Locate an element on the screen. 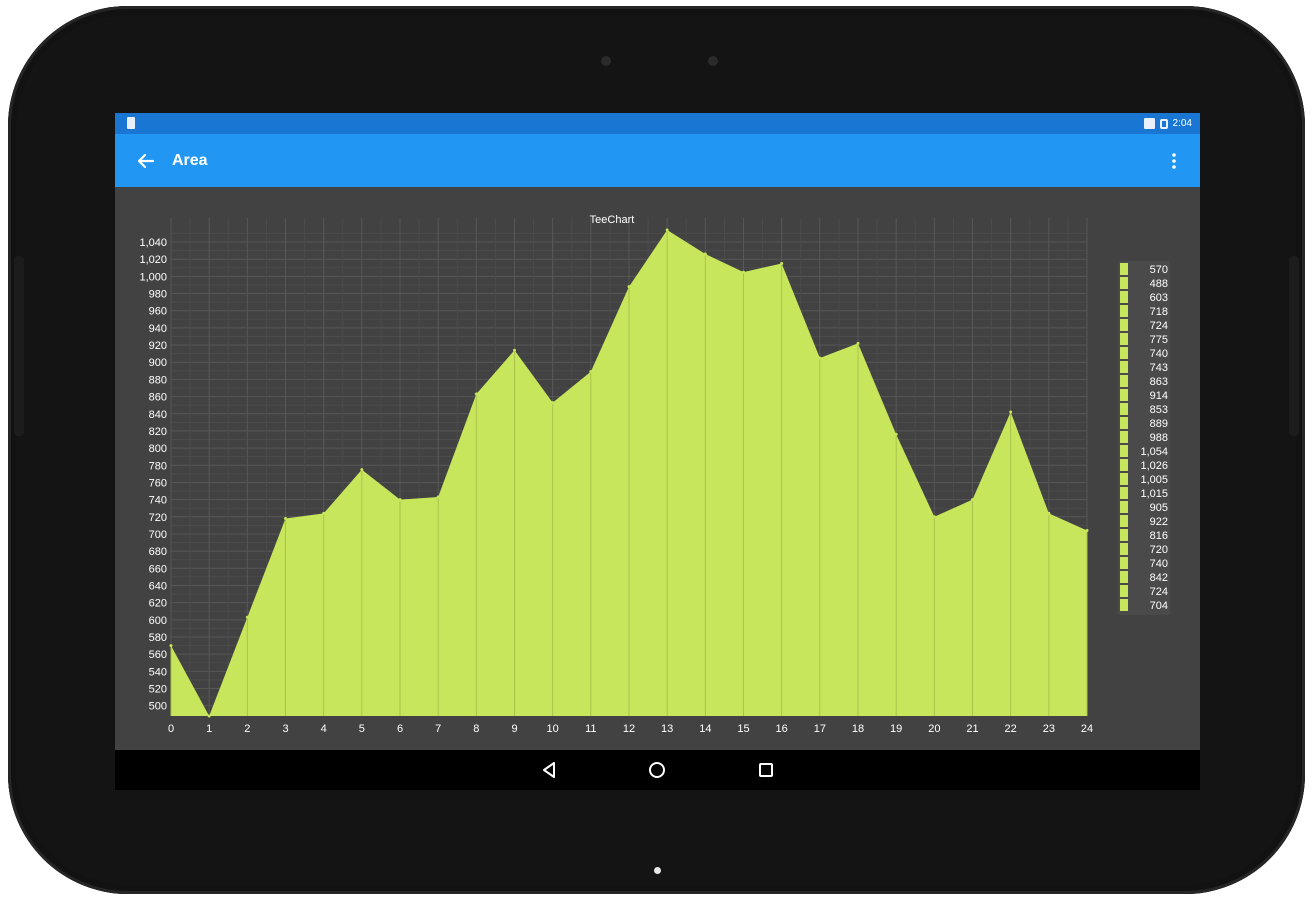  y-tick-label: 740 is located at coordinates (158, 501).